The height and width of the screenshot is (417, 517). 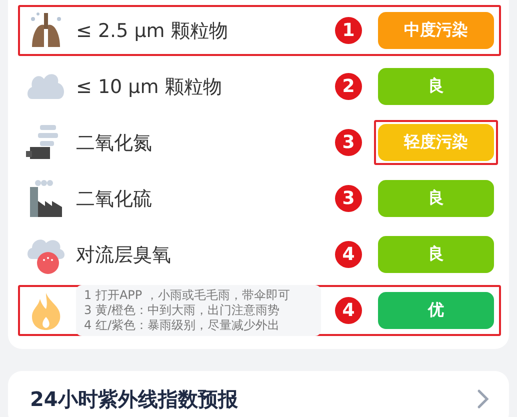 I want to click on level-badge: 优, so click(x=436, y=310).